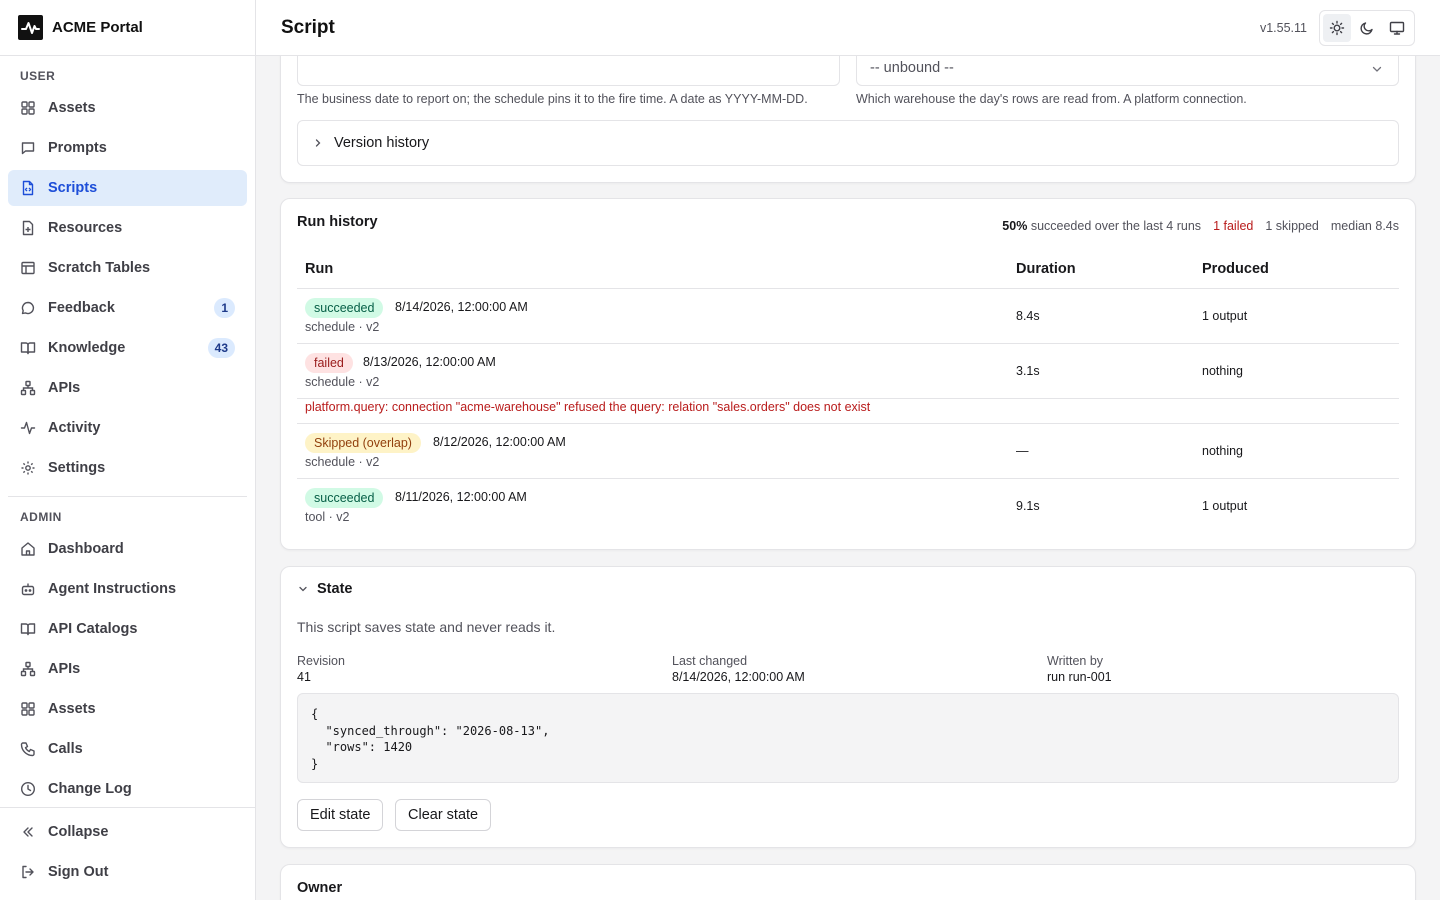  Describe the element at coordinates (127, 148) in the screenshot. I see `sidebar-item-prompts: Prompts` at that location.